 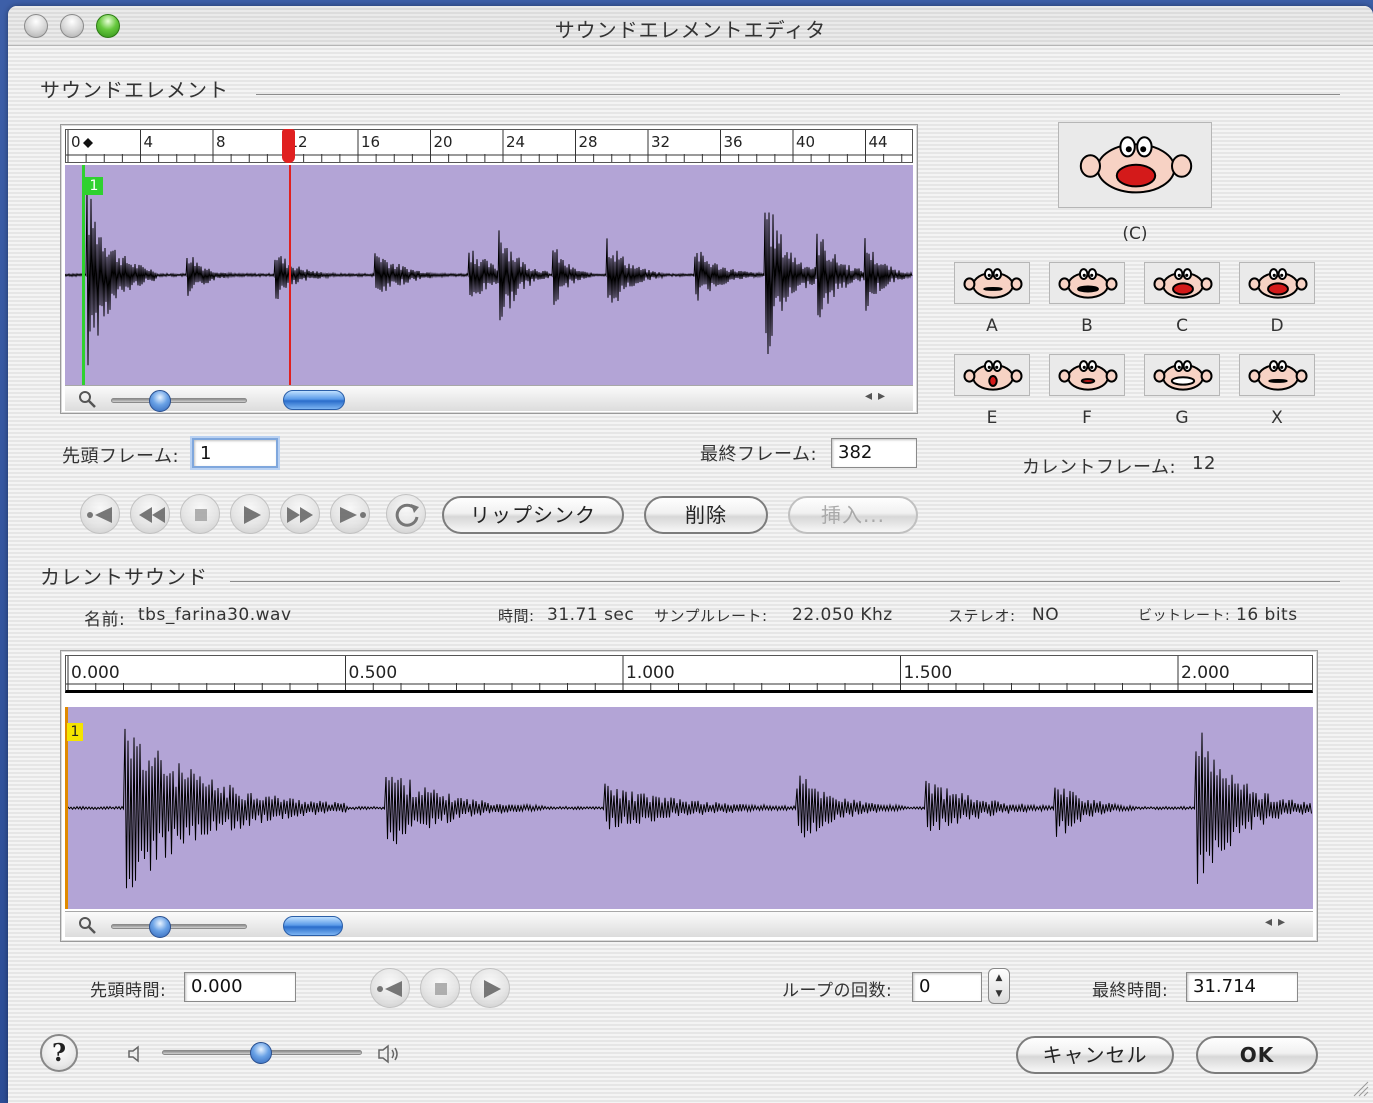 I want to click on ruler-tick-label: 16, so click(x=370, y=142).